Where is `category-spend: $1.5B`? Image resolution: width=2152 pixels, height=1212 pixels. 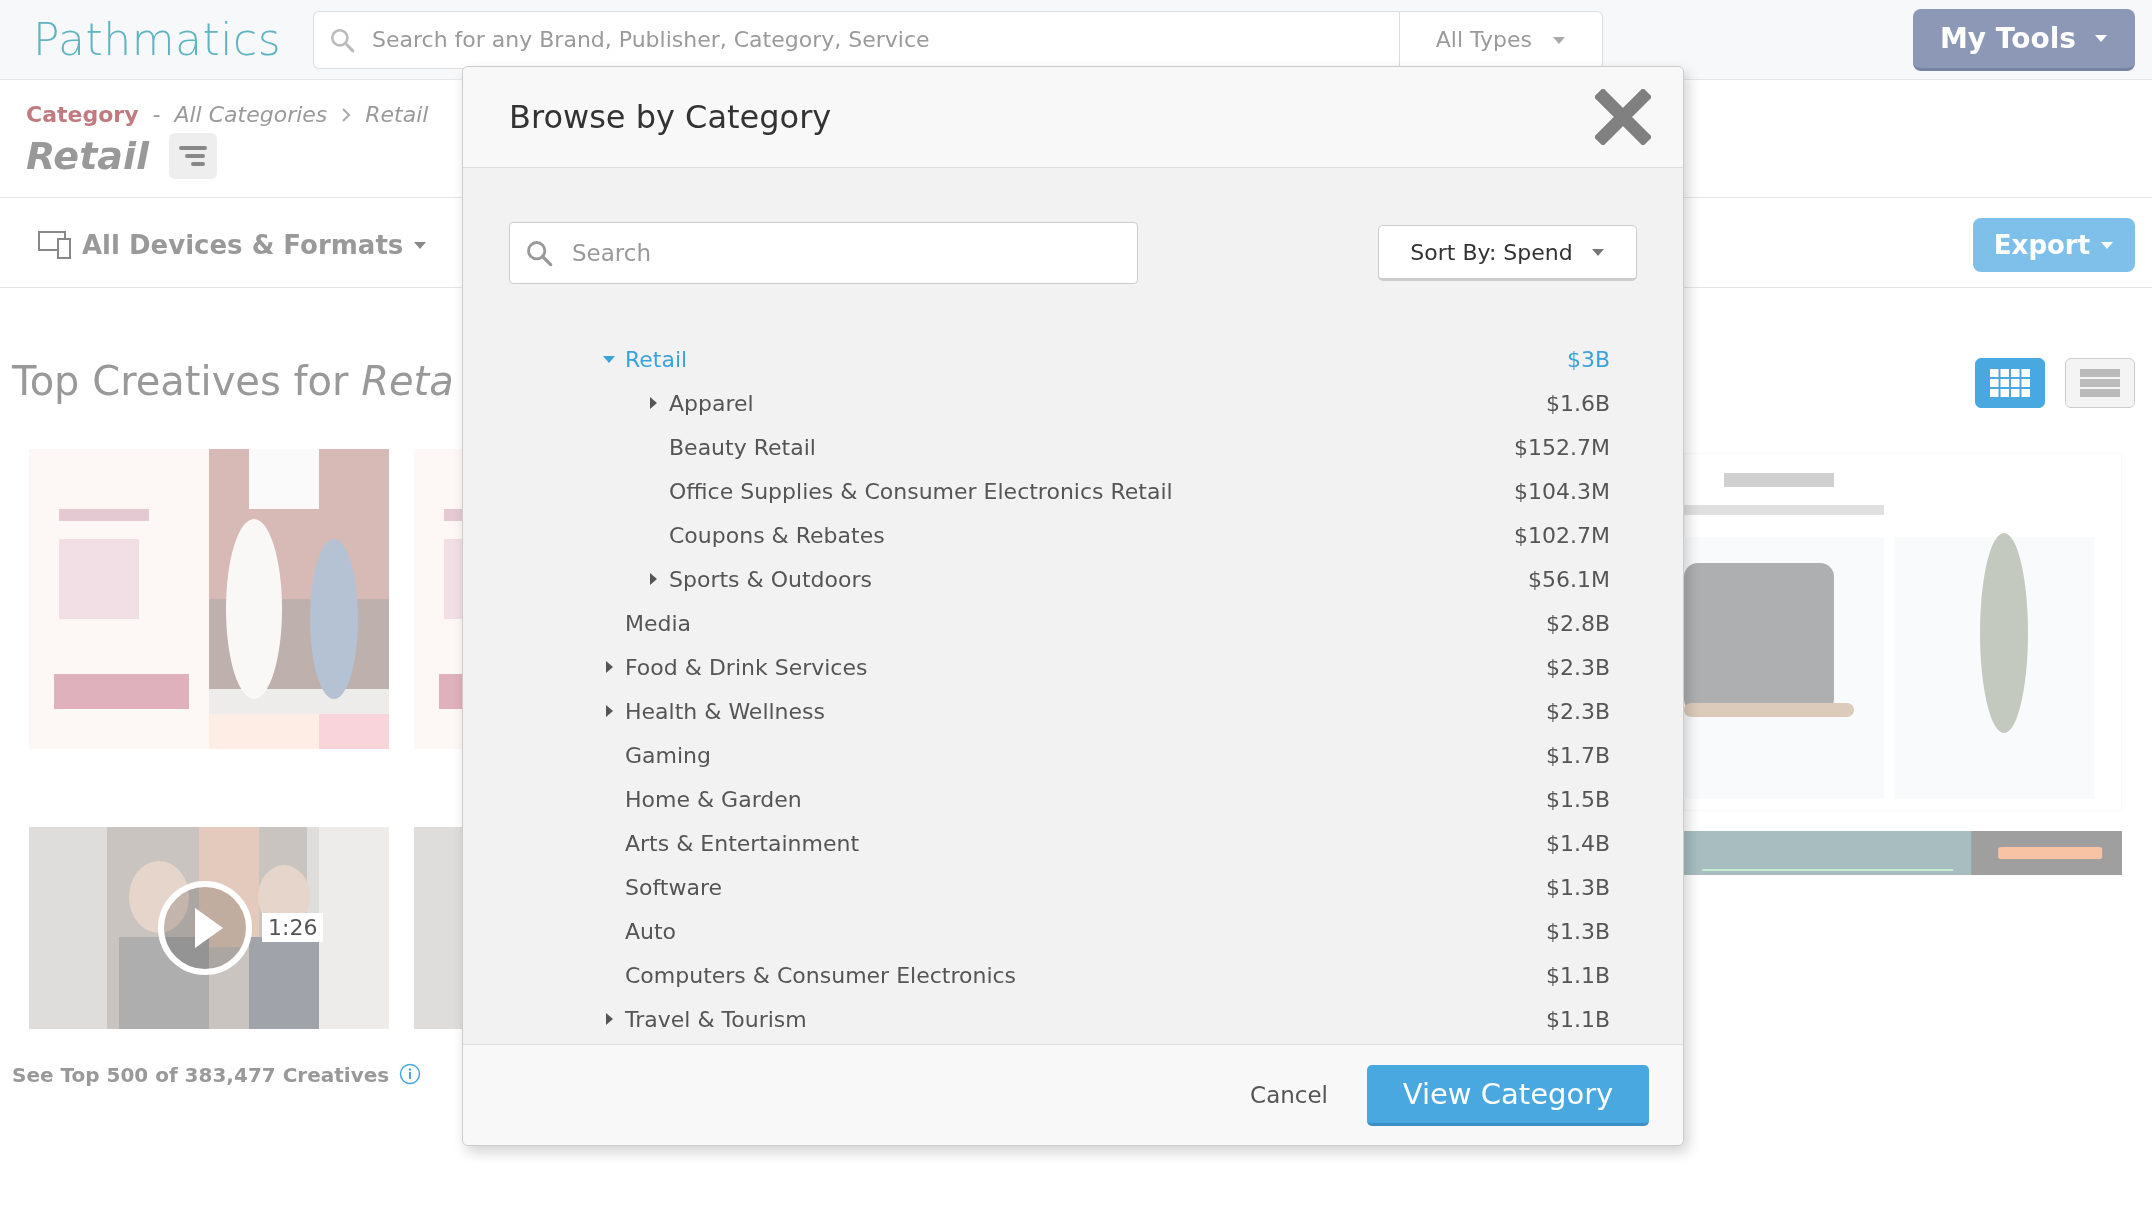
category-spend: $1.5B is located at coordinates (1577, 799).